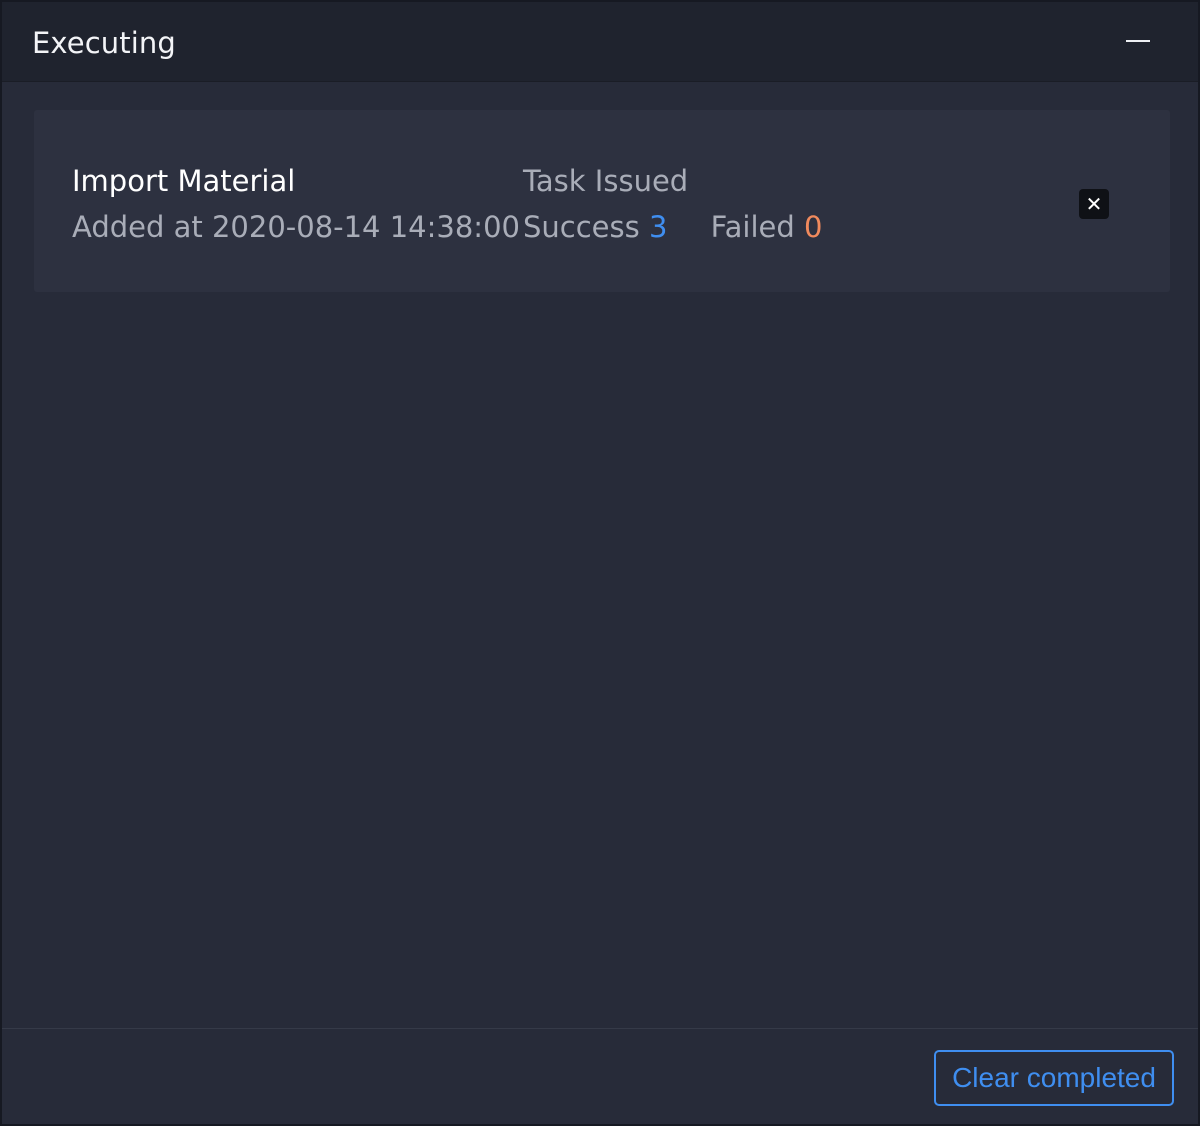  What do you see at coordinates (752, 227) in the screenshot?
I see `failed-label: Failed` at bounding box center [752, 227].